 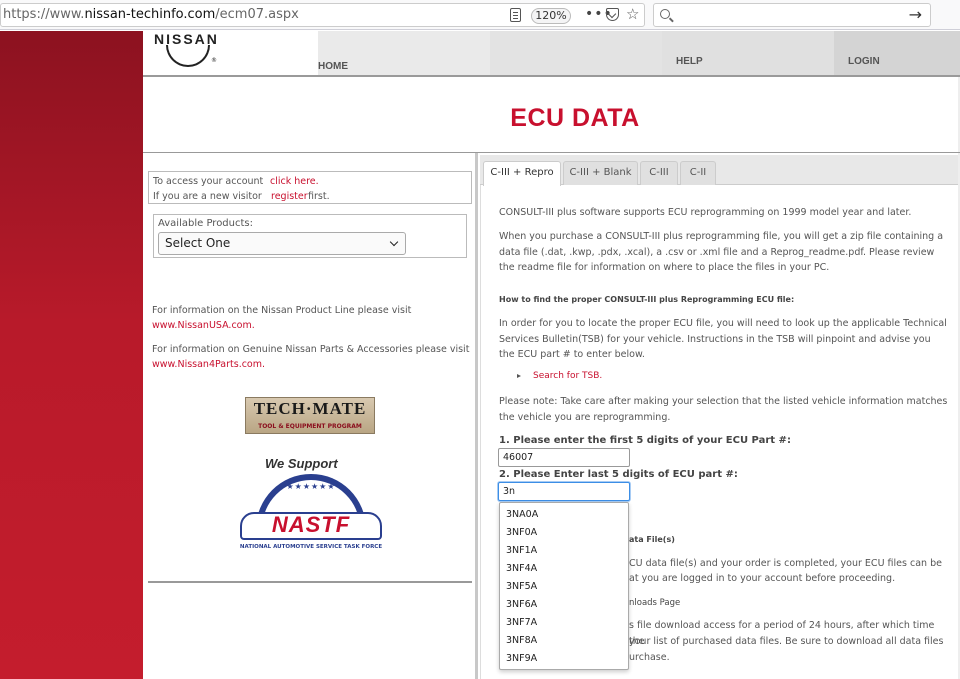 What do you see at coordinates (234, 53) in the screenshot?
I see `nissan-logo: NISSAN ®` at bounding box center [234, 53].